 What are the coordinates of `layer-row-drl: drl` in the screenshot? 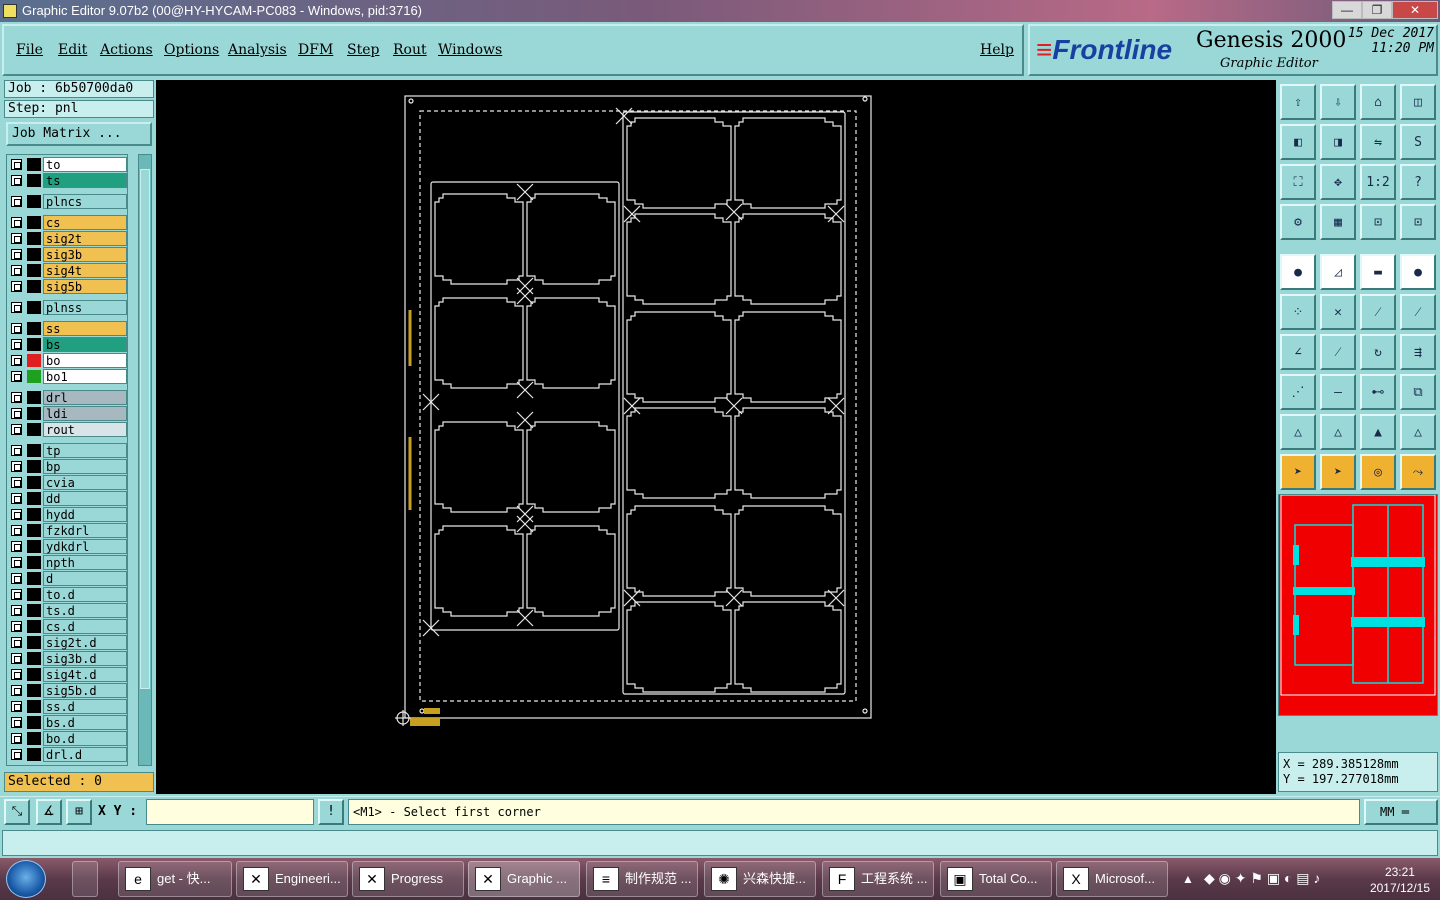 It's located at (68, 397).